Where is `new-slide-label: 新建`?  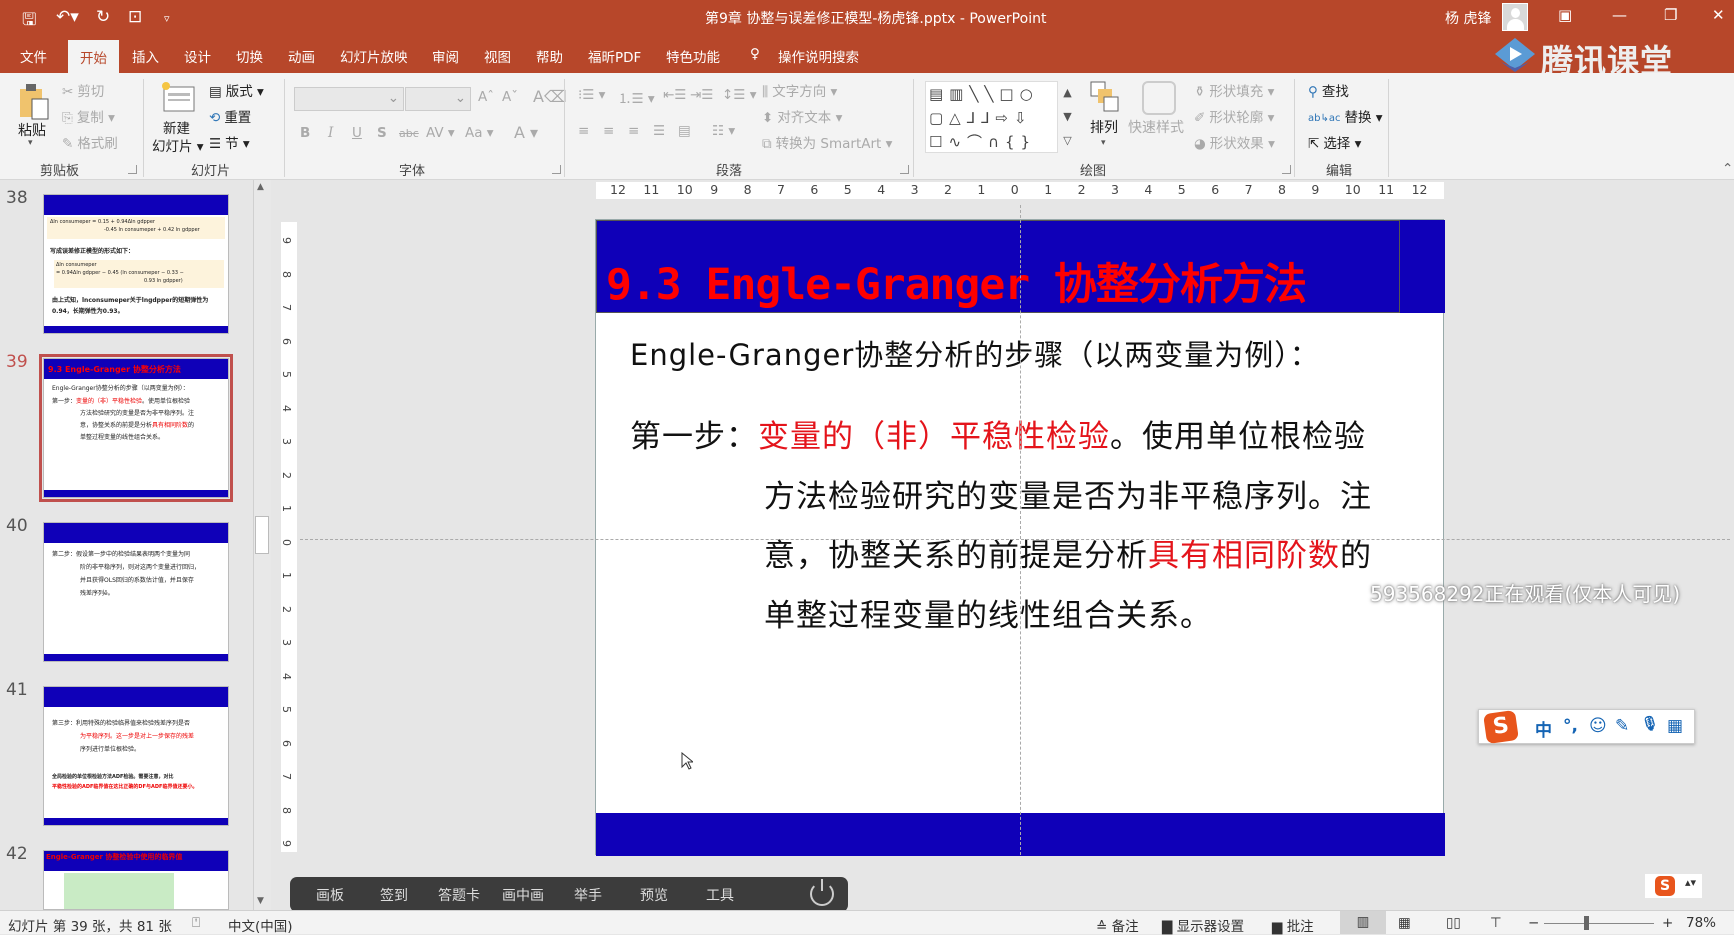 new-slide-label: 新建 is located at coordinates (176, 127).